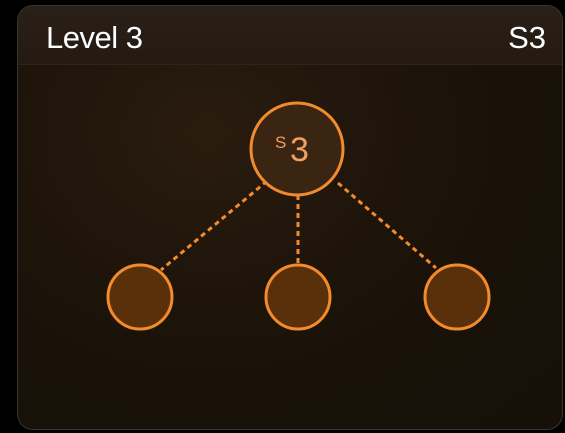  Describe the element at coordinates (298, 297) in the screenshot. I see `child-node-middle` at that location.